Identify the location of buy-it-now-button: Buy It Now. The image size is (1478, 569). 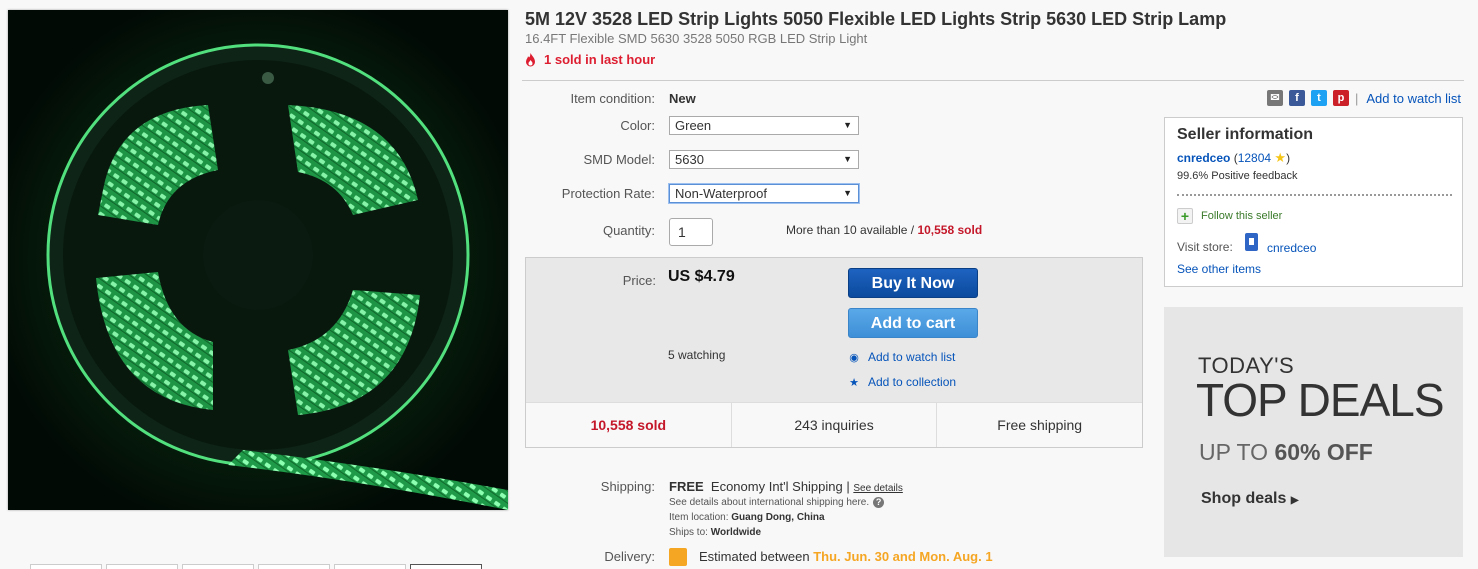
(913, 283).